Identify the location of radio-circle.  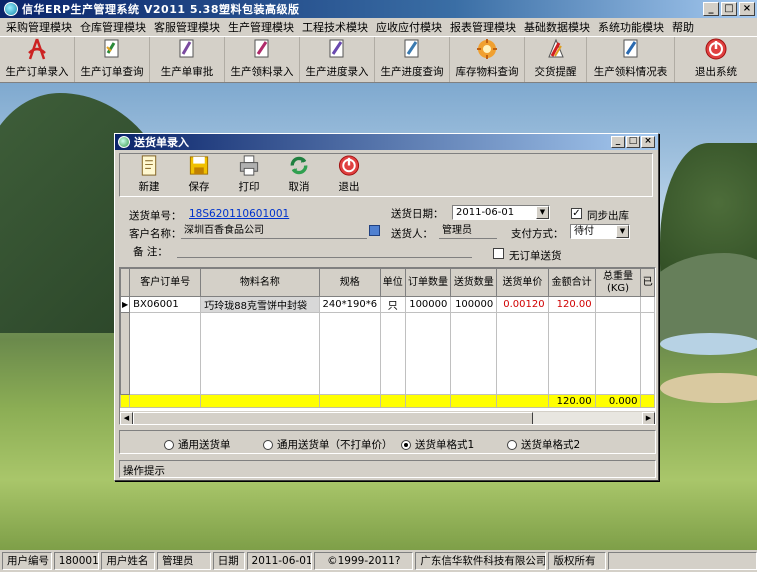
(169, 444).